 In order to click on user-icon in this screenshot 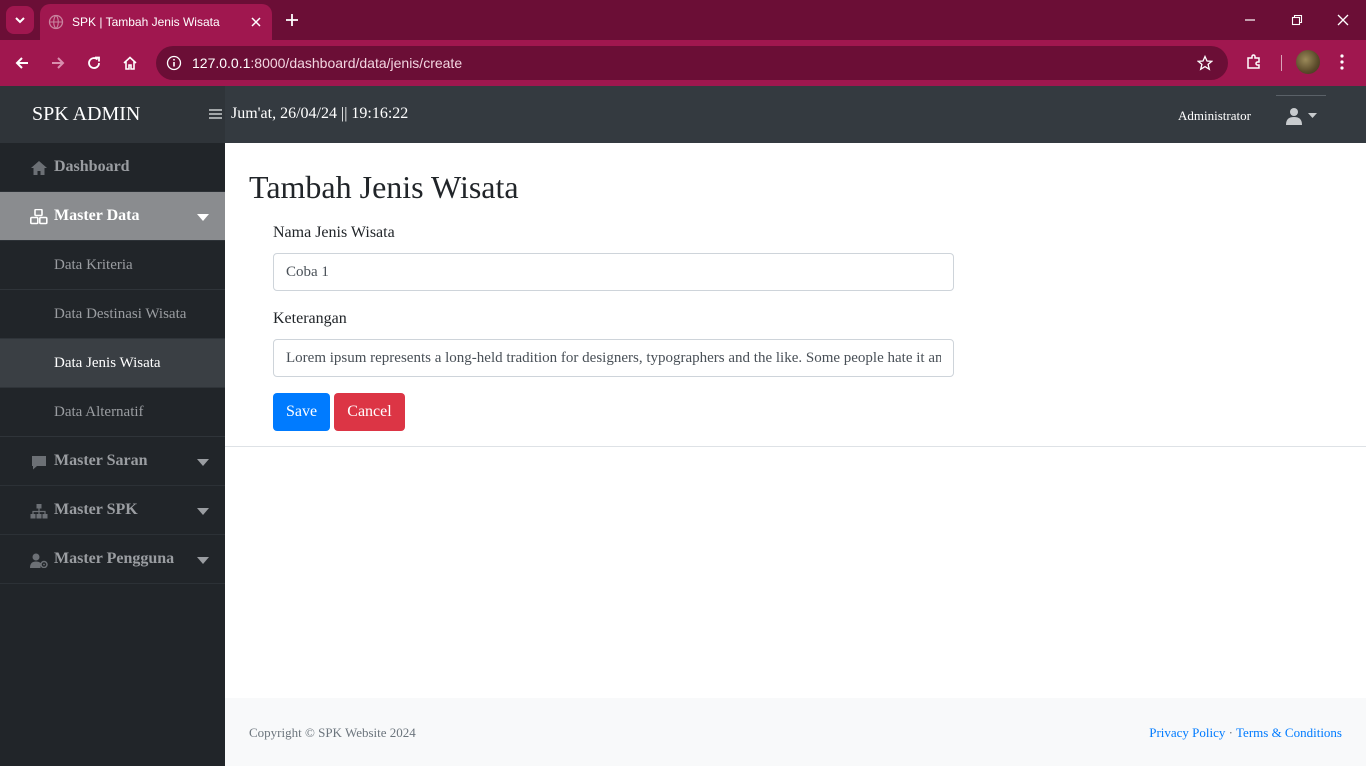, I will do `click(1293, 116)`.